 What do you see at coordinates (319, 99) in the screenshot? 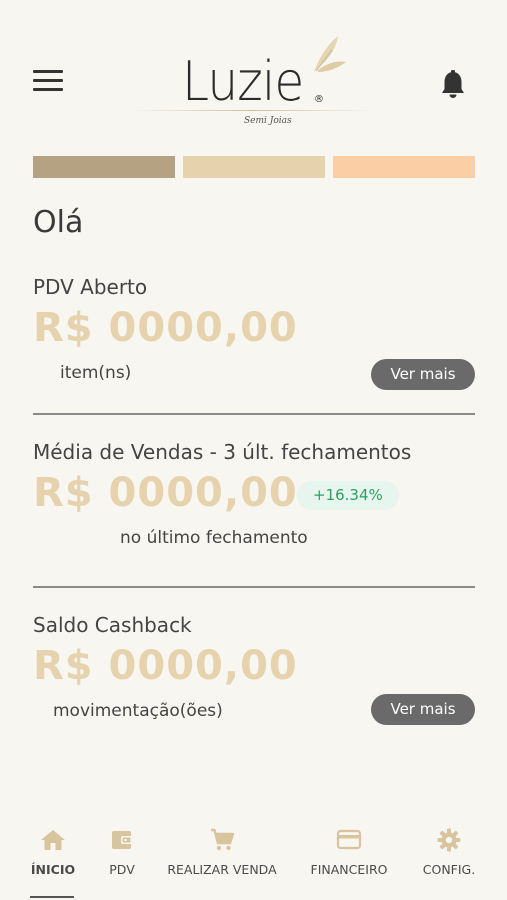
I see `registered-mark: ®` at bounding box center [319, 99].